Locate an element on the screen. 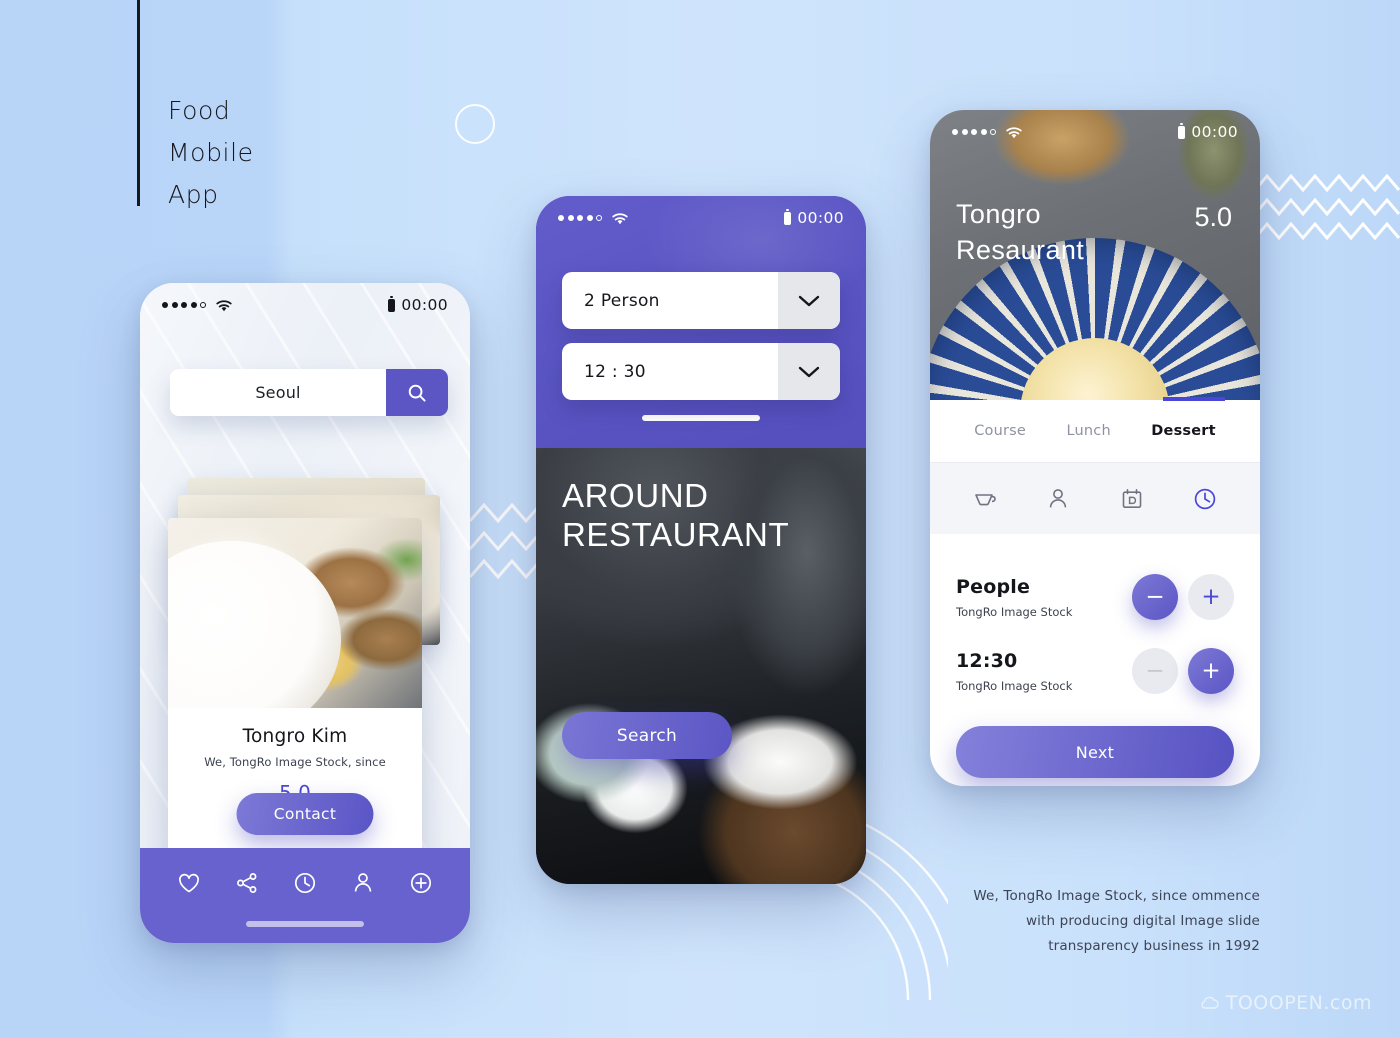 The height and width of the screenshot is (1038, 1400). time-sublabel: TongRo Image Stock is located at coordinates (1014, 685).